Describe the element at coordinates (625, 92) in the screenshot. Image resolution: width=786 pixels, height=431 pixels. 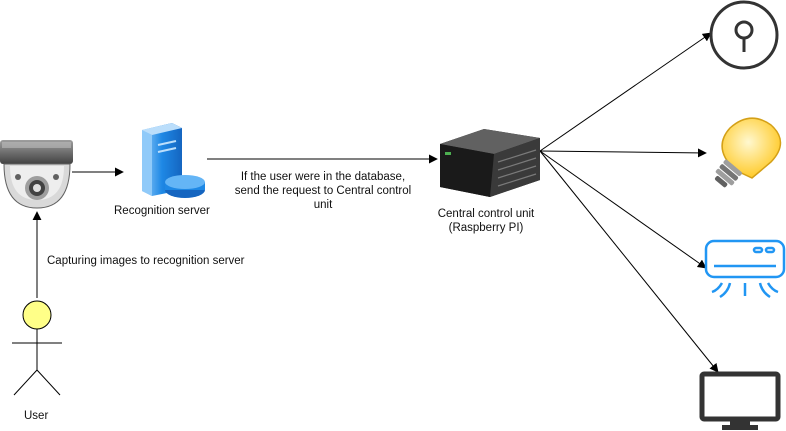
I see `edge-central-to-lock` at that location.